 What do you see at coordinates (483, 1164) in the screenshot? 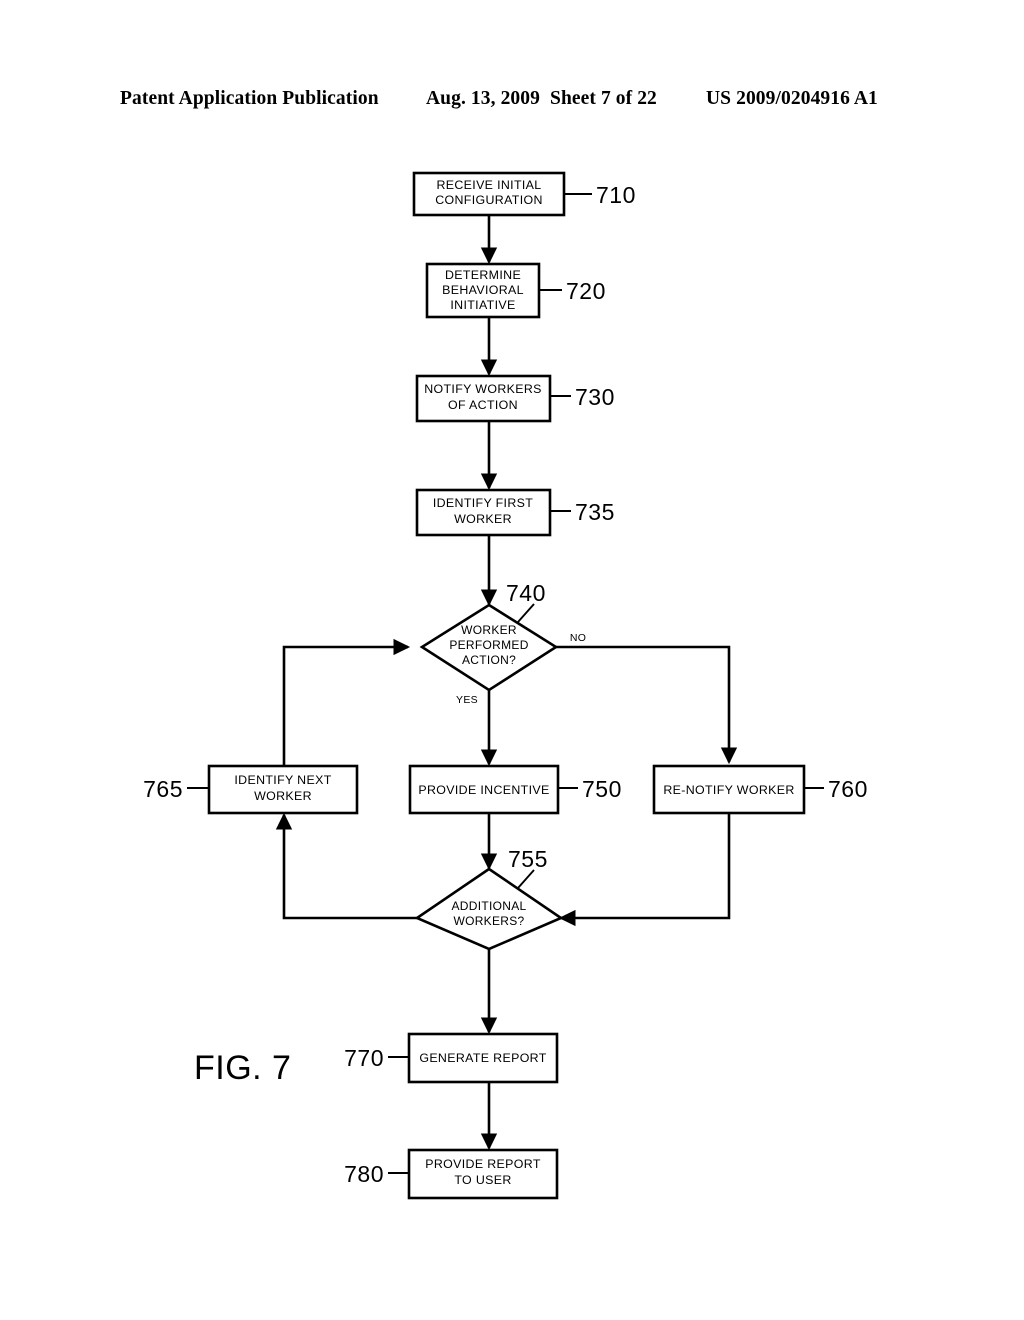
I see `node-780-label-line1: PROVIDE REPORT` at bounding box center [483, 1164].